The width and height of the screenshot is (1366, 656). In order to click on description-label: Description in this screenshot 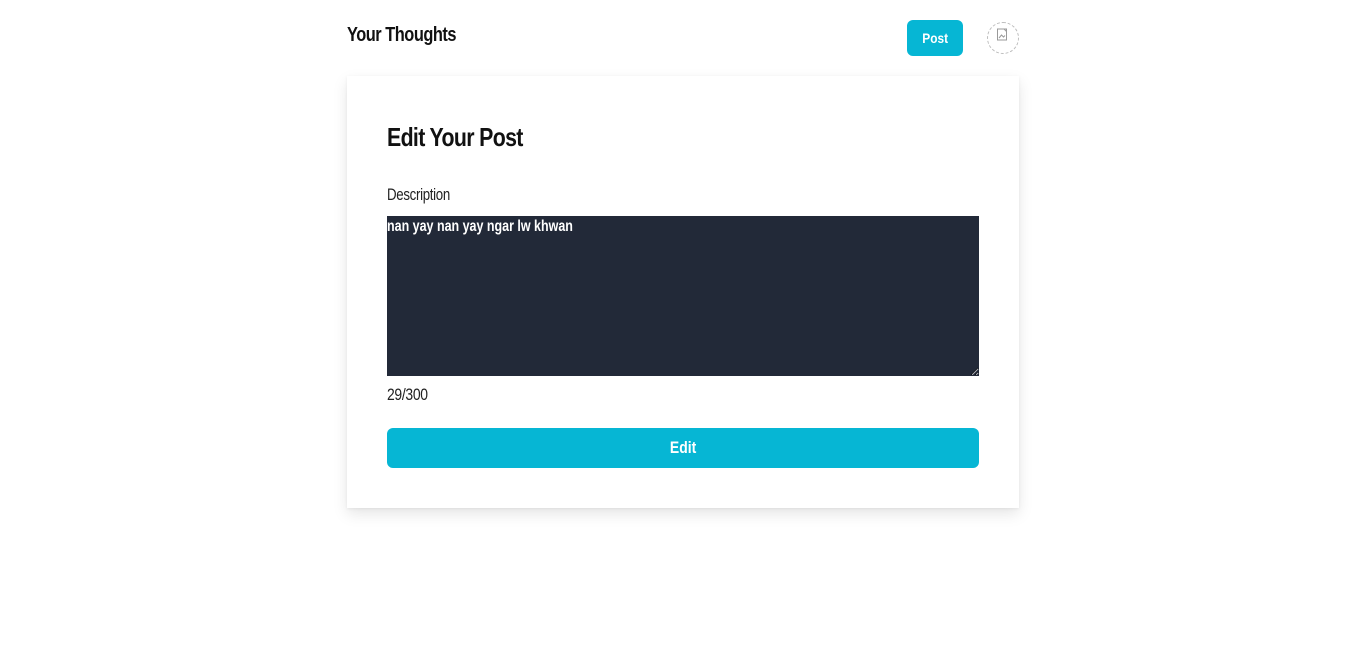, I will do `click(418, 194)`.